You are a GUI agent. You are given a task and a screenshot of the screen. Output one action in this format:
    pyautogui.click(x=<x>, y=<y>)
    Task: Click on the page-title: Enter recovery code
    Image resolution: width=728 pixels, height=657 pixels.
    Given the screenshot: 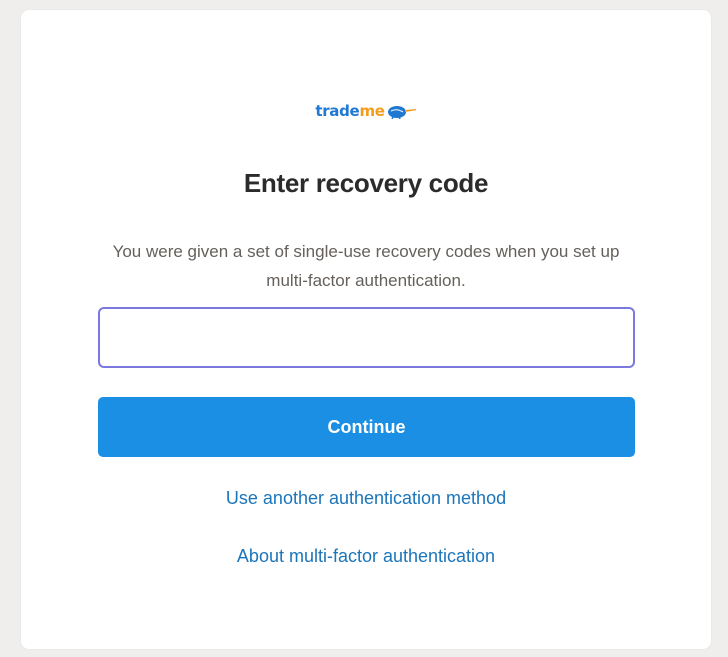 What is the action you would take?
    pyautogui.click(x=366, y=183)
    